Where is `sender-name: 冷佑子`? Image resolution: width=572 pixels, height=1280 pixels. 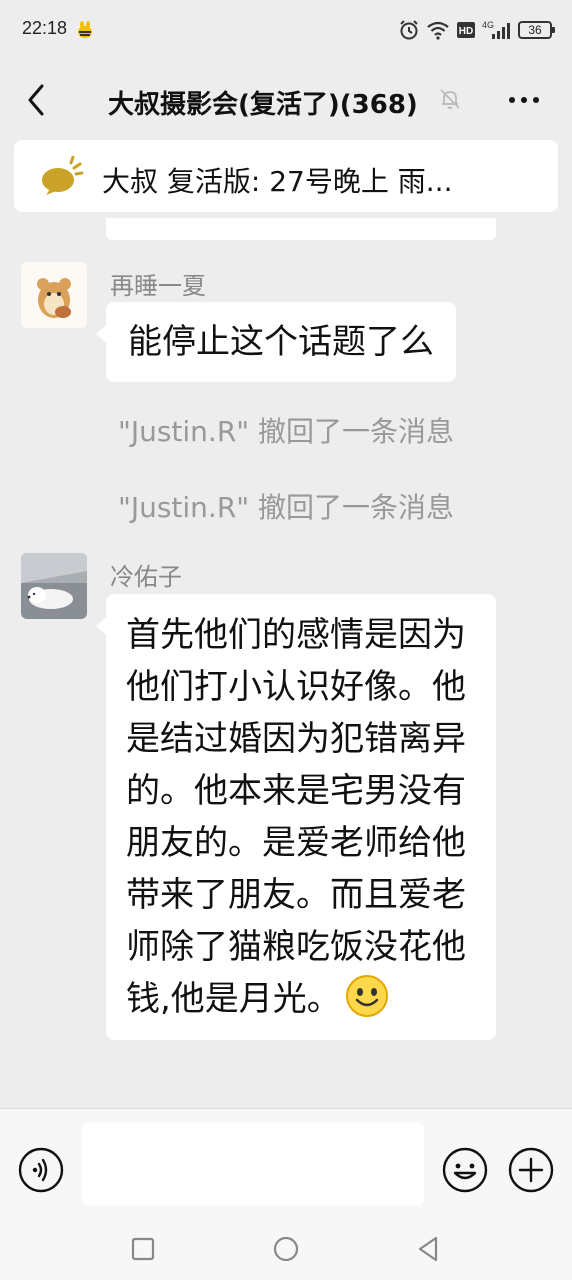
sender-name: 冷佑子 is located at coordinates (146, 577).